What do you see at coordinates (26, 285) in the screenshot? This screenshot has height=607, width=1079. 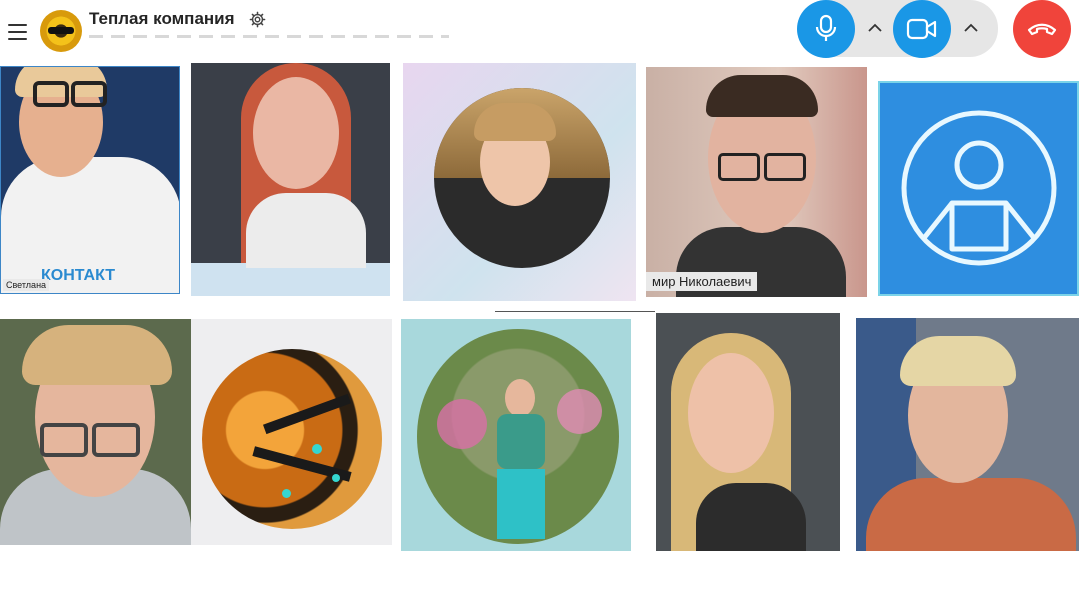 I see `participant-name-1: Светлана` at bounding box center [26, 285].